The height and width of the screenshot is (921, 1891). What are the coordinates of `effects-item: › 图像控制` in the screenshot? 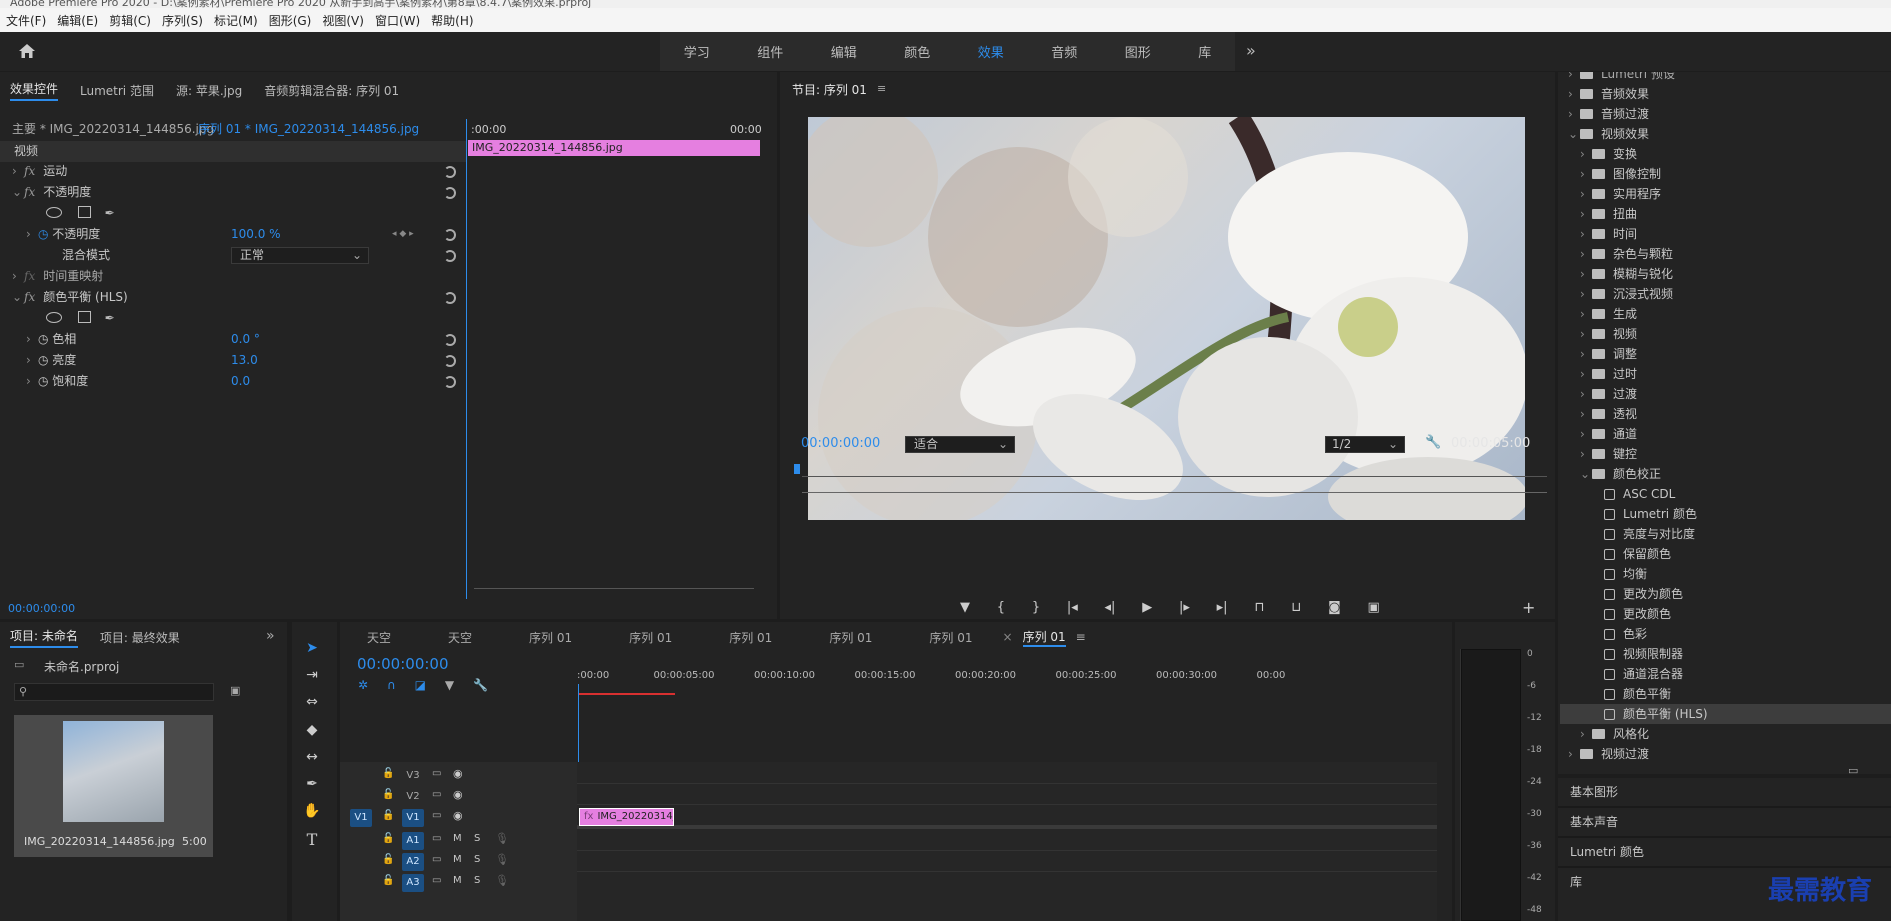 It's located at (1735, 174).